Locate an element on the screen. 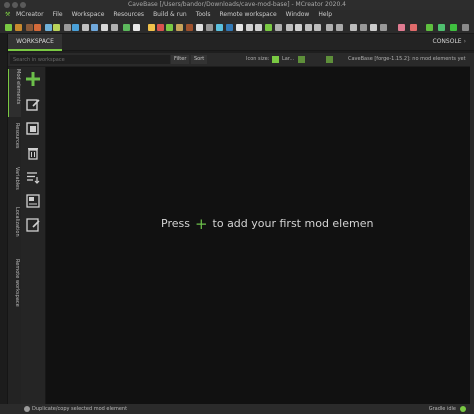 This screenshot has width=474, height=414. export-icon is located at coordinates (199, 27).